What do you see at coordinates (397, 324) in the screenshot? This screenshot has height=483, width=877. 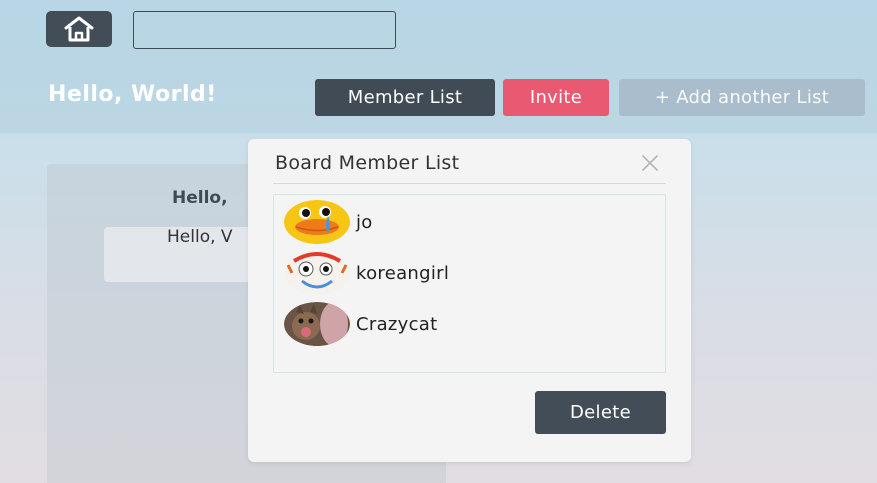 I see `member-name: Crazycat` at bounding box center [397, 324].